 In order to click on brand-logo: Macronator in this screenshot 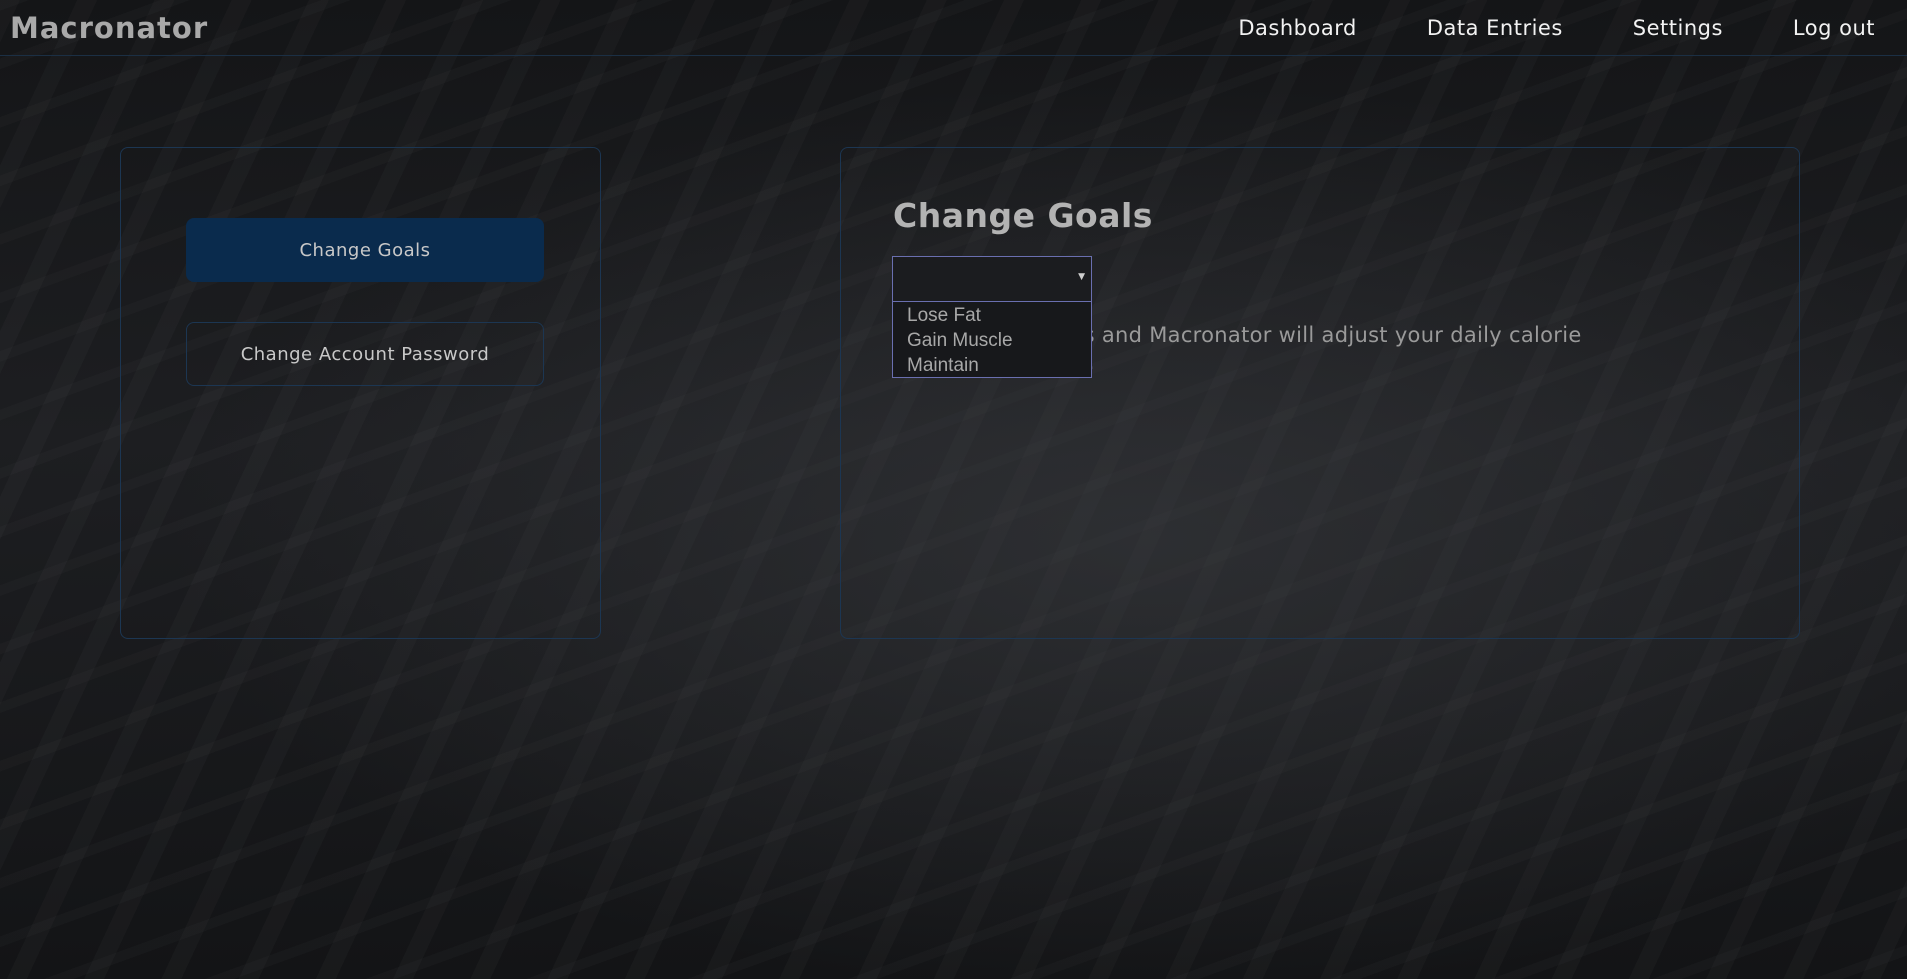, I will do `click(109, 28)`.